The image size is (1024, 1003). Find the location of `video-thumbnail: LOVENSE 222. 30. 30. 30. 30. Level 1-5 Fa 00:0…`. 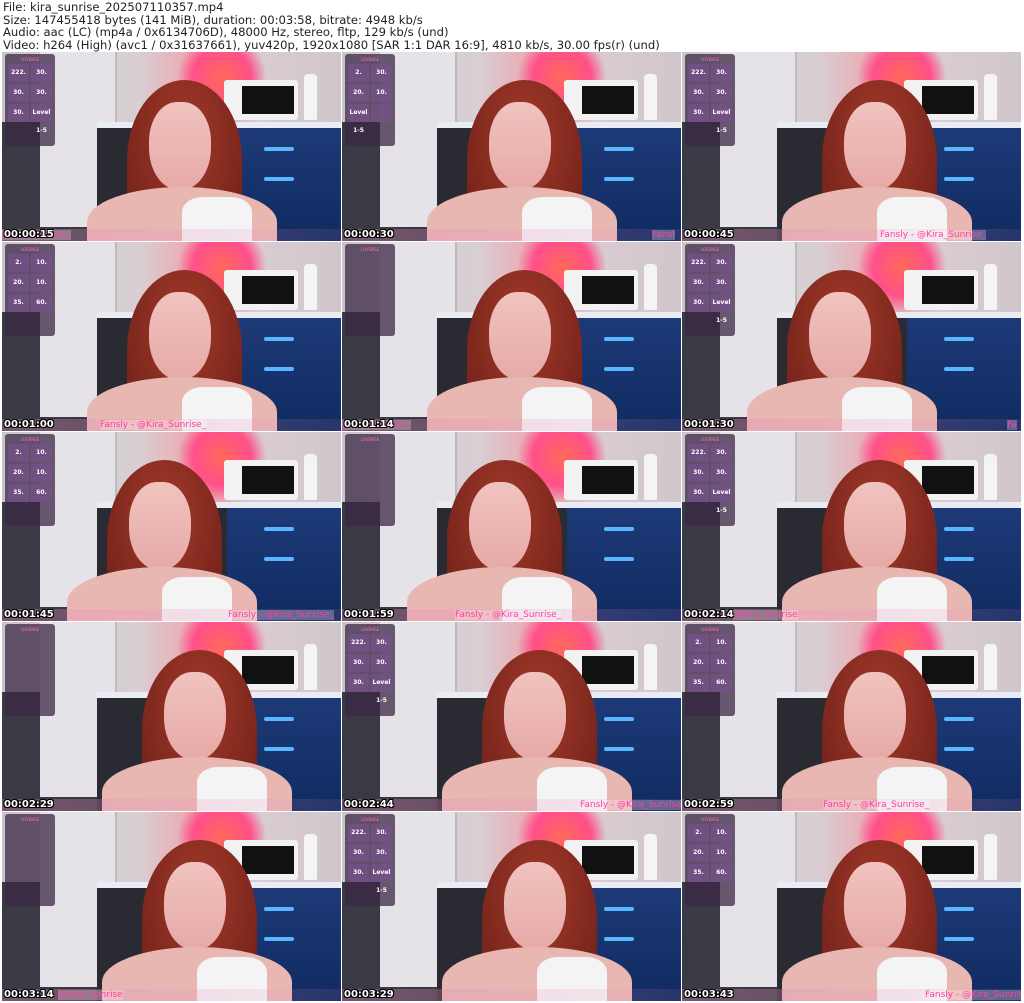

video-thumbnail: LOVENSE 222. 30. 30. 30. 30. Level 1-5 Fa 00:0… is located at coordinates (851, 336).